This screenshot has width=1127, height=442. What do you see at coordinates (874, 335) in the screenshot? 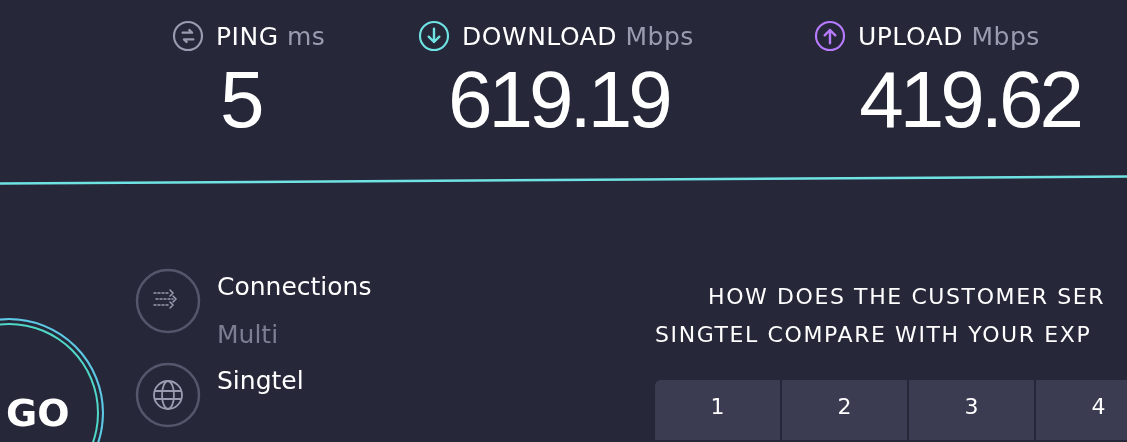
I see `survey-question: SINGTEL COMPARE WITH YOUR EXP` at bounding box center [874, 335].